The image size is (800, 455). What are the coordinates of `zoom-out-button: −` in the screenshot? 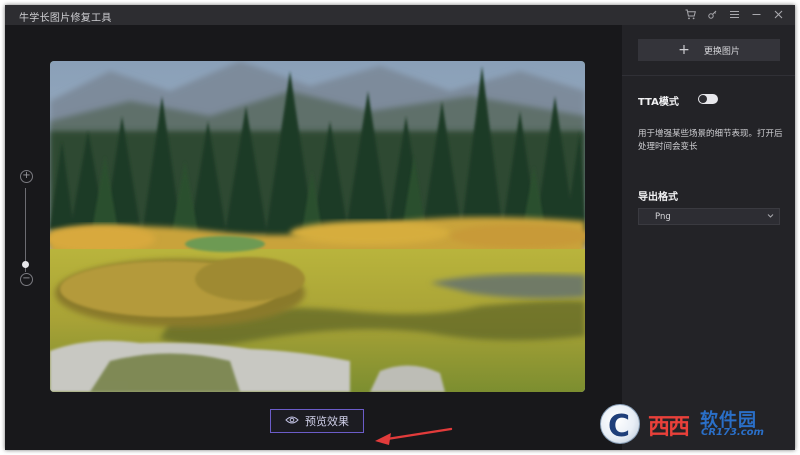 It's located at (26, 279).